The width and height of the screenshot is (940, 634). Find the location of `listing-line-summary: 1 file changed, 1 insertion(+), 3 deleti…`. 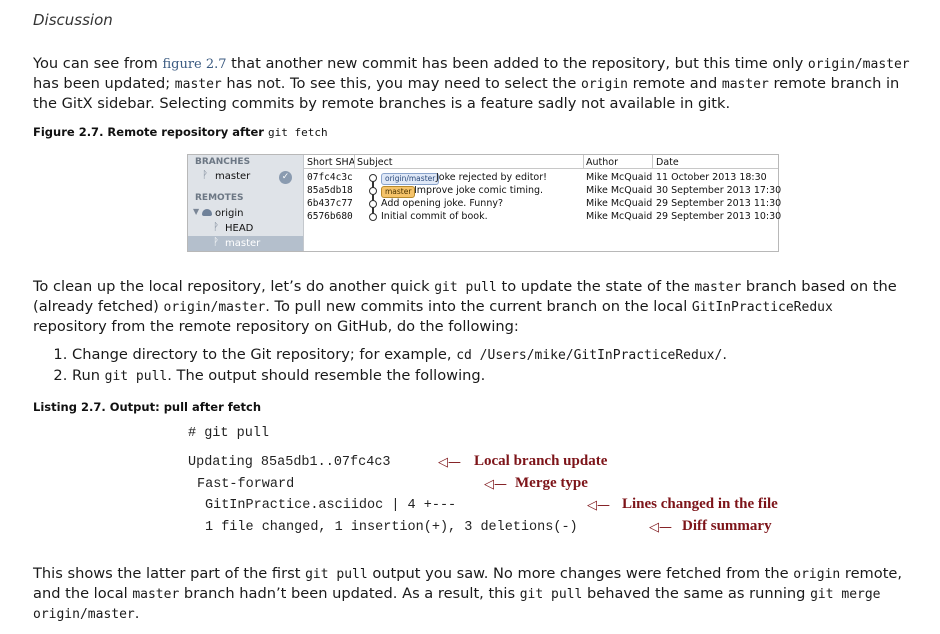

listing-line-summary: 1 file changed, 1 insertion(+), 3 deleti… is located at coordinates (391, 527).